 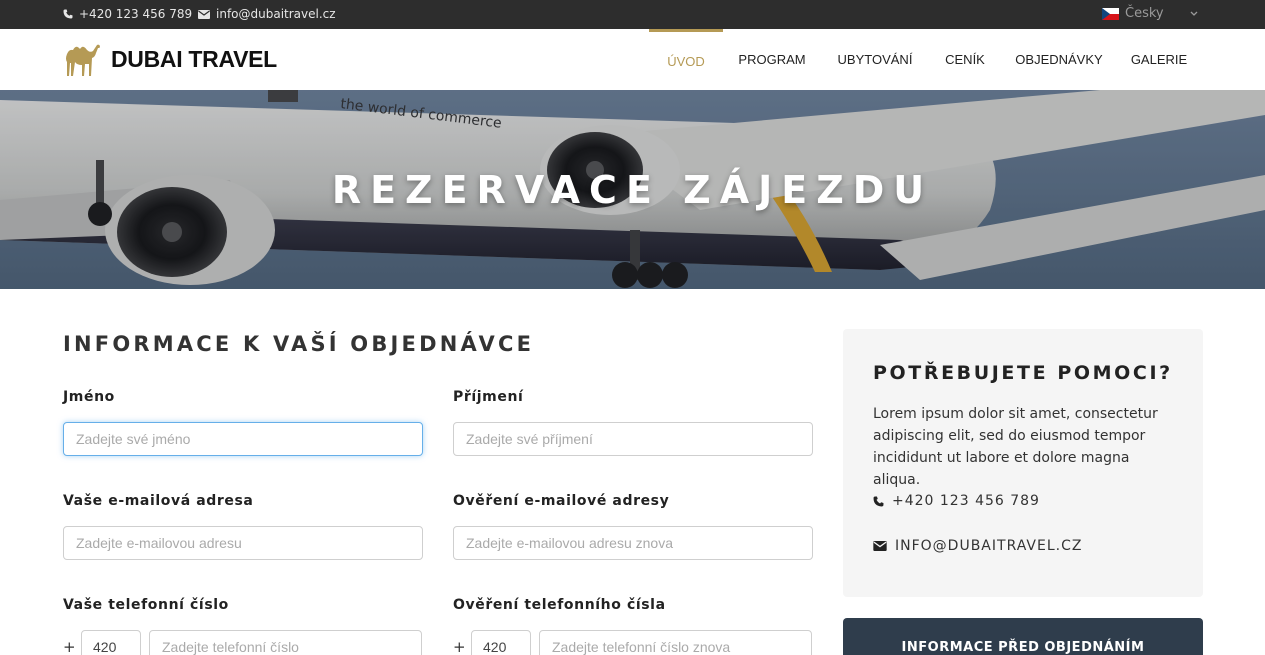 What do you see at coordinates (459, 646) in the screenshot?
I see `phone-confirm-prefix: +` at bounding box center [459, 646].